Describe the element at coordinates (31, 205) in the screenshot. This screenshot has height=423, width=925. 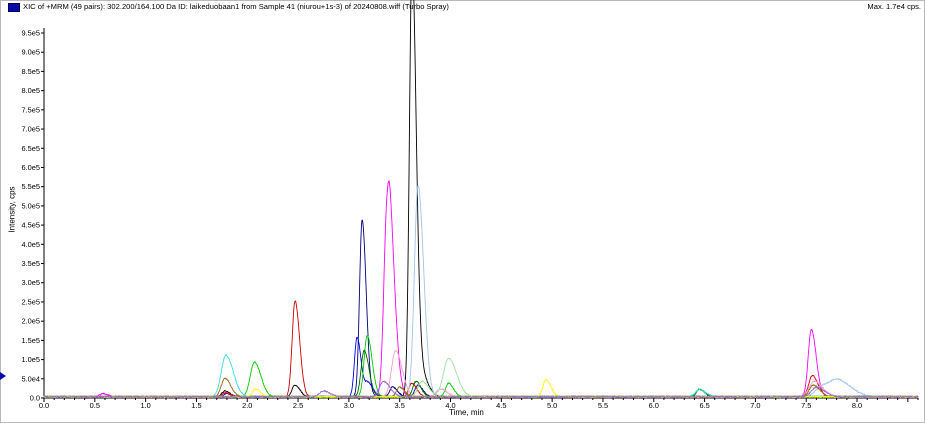
I see `y-tick-label: 5.0e5` at that location.